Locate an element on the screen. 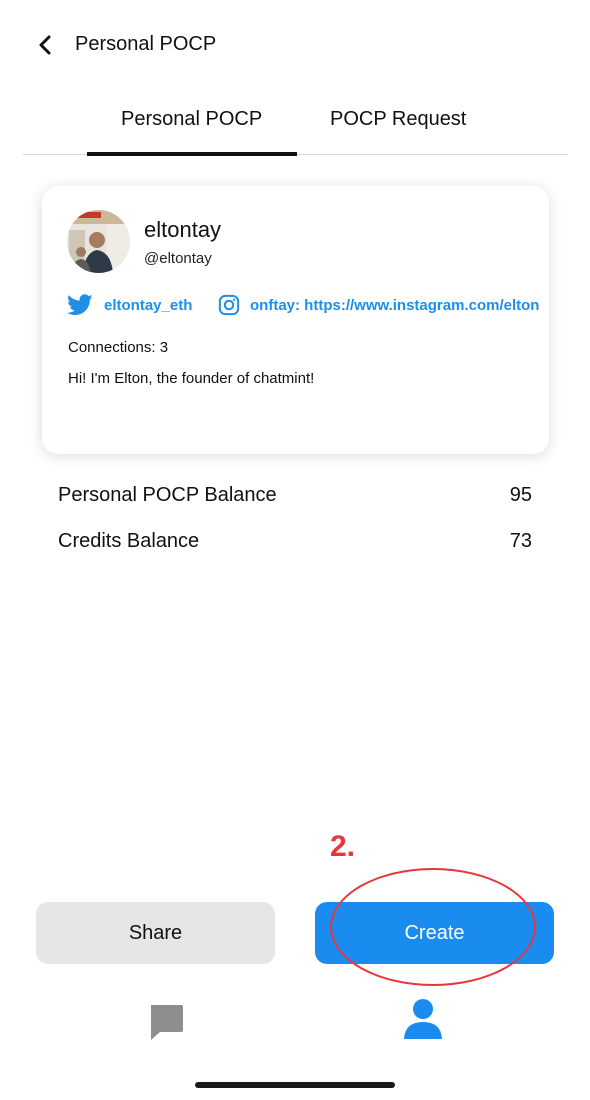 The width and height of the screenshot is (590, 1100). chat-bubble-icon is located at coordinates (167, 1022).